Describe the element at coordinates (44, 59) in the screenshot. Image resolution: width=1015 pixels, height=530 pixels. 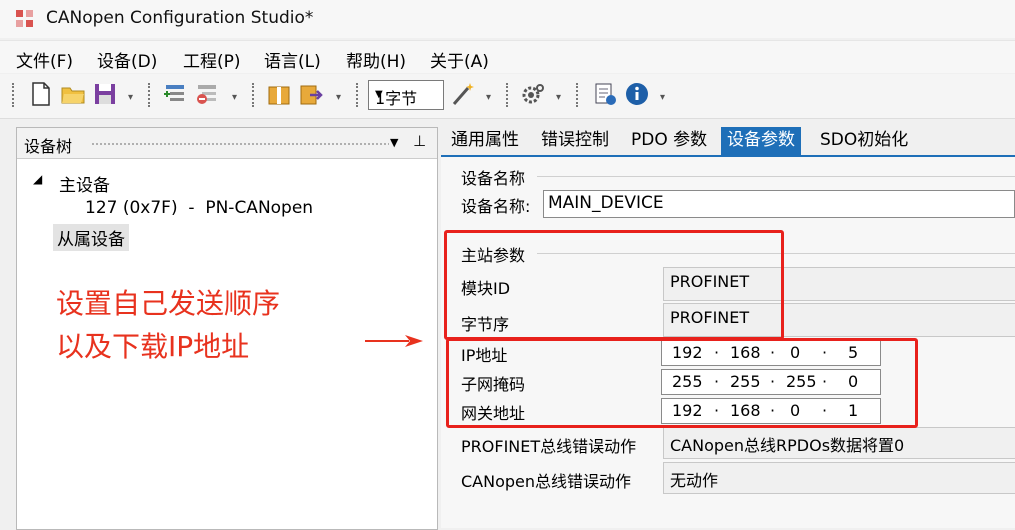
I see `menu-file: 文件(F)` at that location.